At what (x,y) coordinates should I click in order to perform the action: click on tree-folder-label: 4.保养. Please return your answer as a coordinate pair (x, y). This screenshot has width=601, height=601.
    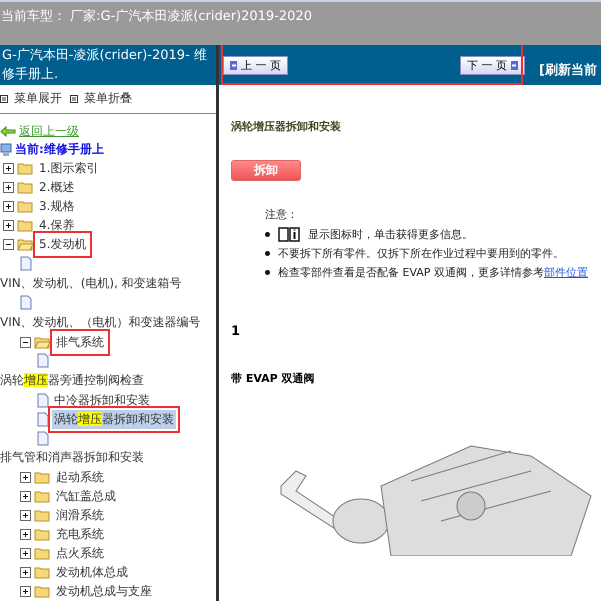
    Looking at the image, I should click on (56, 226).